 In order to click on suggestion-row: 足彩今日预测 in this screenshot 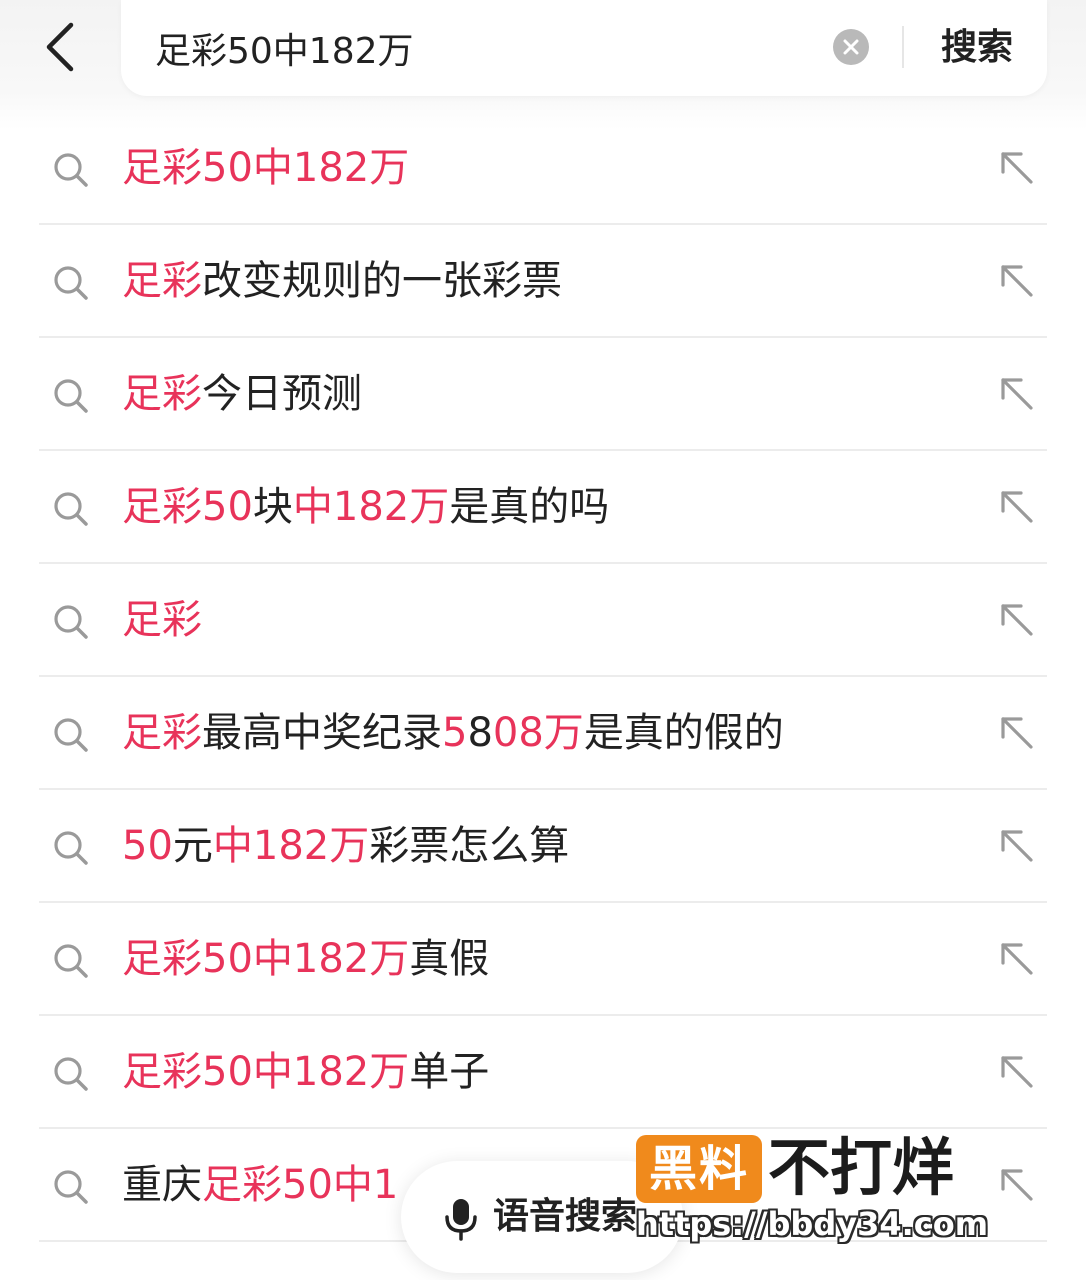, I will do `click(543, 394)`.